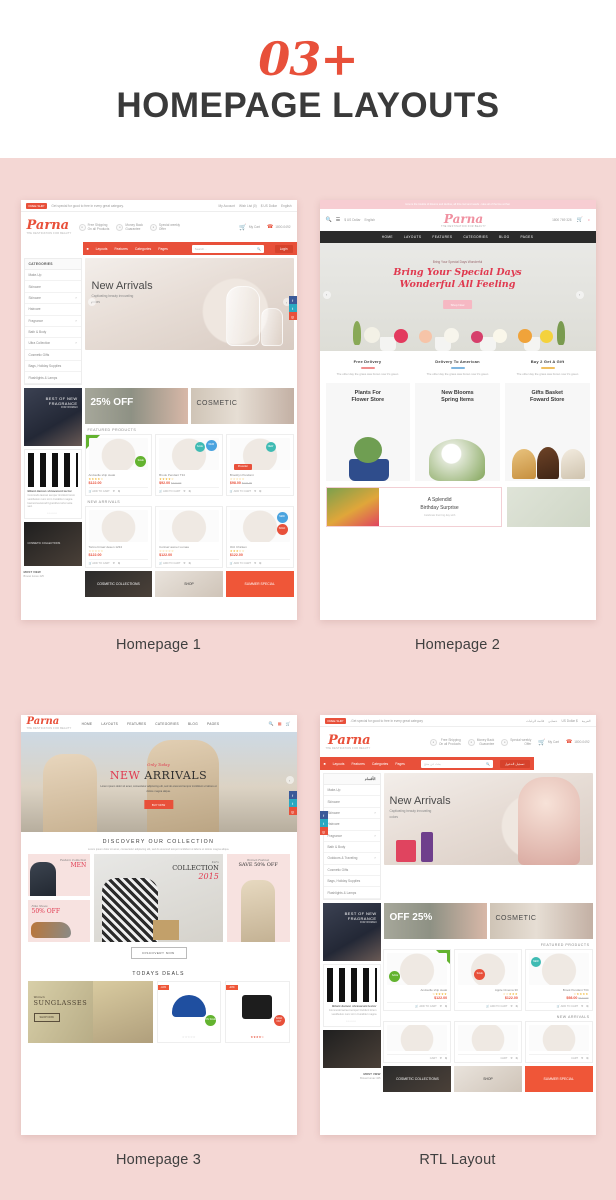 This screenshot has height=1200, width=616. Describe the element at coordinates (351, 836) in the screenshot. I see `category-item: ‹ Fragrance` at that location.